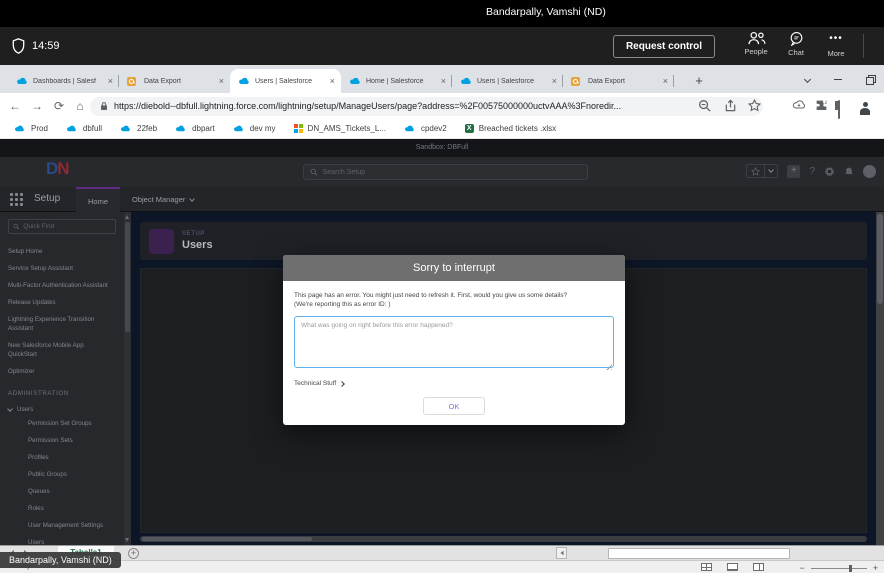 This screenshot has width=884, height=573. I want to click on browser-tab-data-export-1: Data Export ×, so click(174, 81).